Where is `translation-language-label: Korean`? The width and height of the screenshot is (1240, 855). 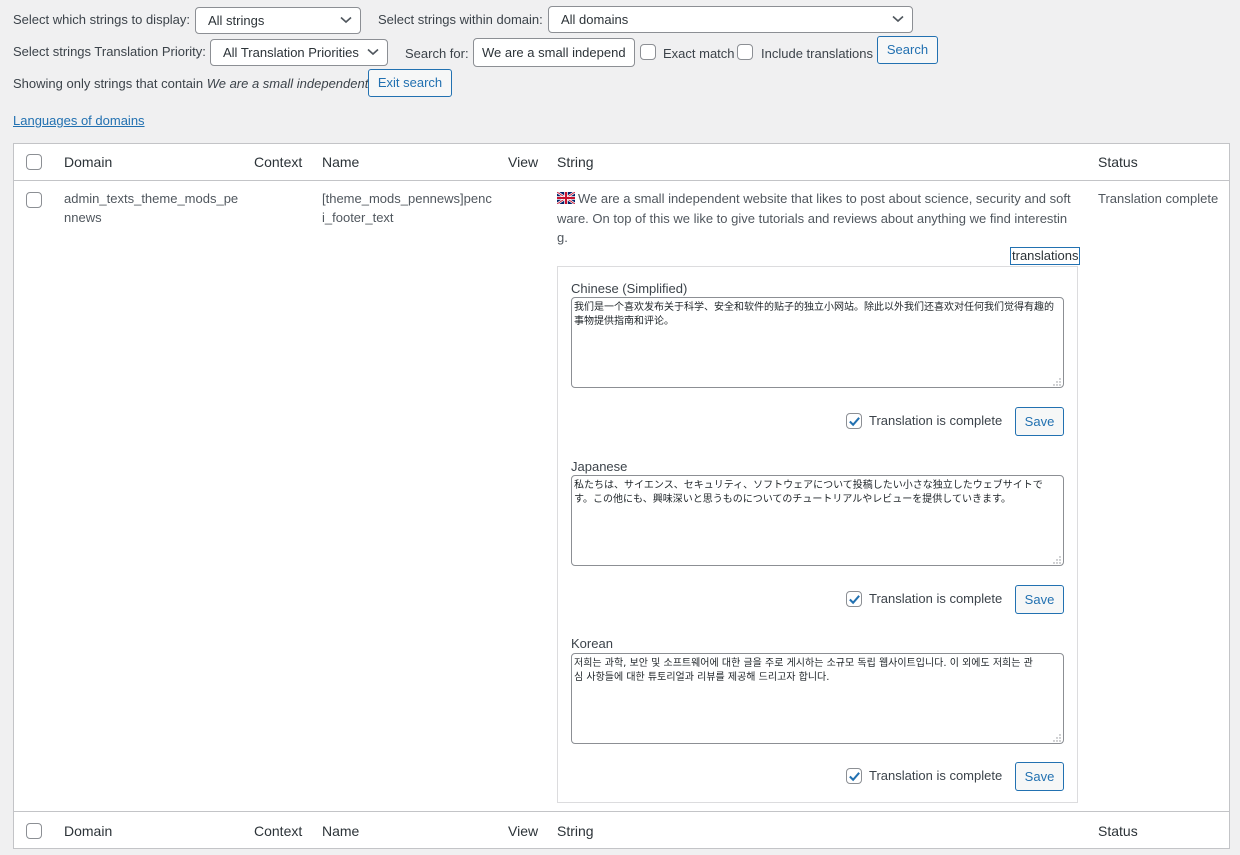 translation-language-label: Korean is located at coordinates (592, 643).